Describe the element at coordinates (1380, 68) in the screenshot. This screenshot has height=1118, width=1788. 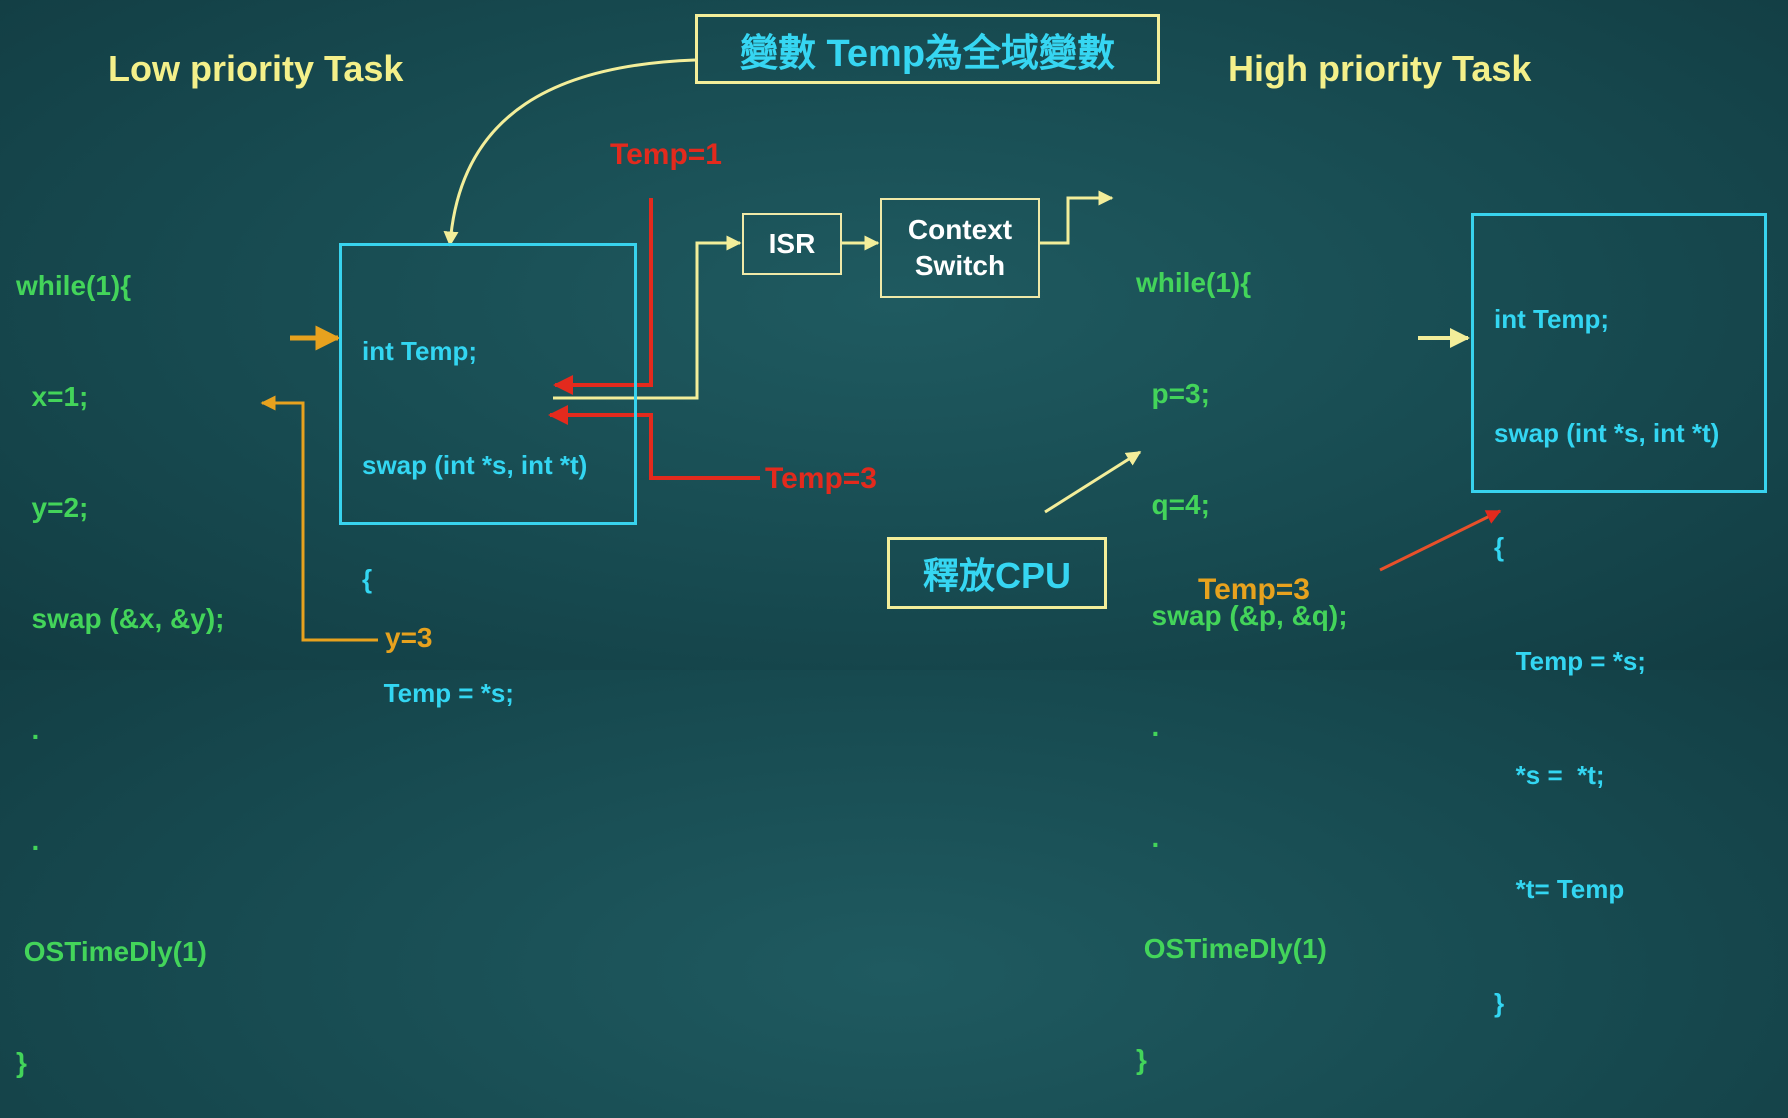
I see `high-priority-title: High priority Task` at that location.